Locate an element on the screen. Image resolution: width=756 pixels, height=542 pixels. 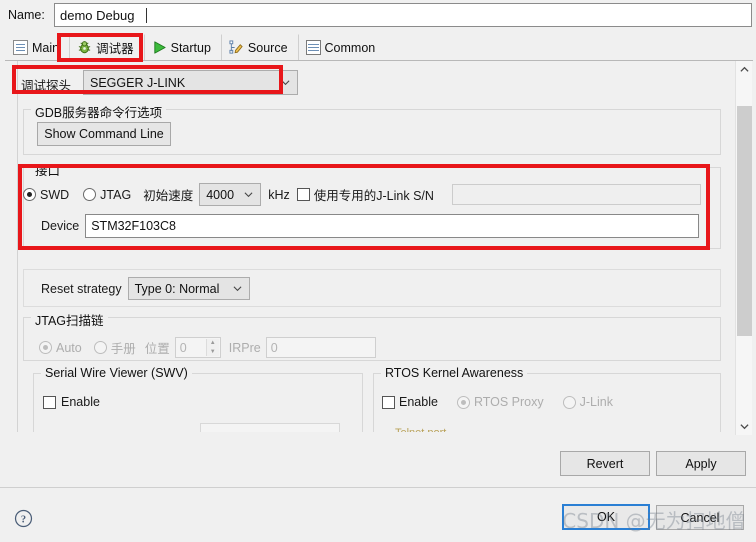
irpre-value: 0 is located at coordinates (274, 347).